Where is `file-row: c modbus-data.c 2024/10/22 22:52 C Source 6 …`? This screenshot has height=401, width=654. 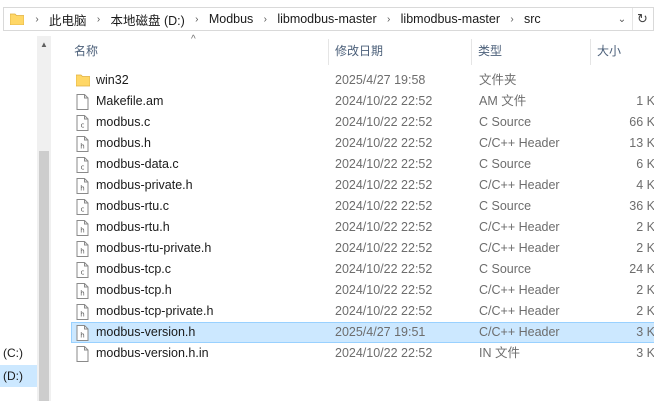 file-row: c modbus-data.c 2024/10/22 22:52 C Source 6 … is located at coordinates (362, 164).